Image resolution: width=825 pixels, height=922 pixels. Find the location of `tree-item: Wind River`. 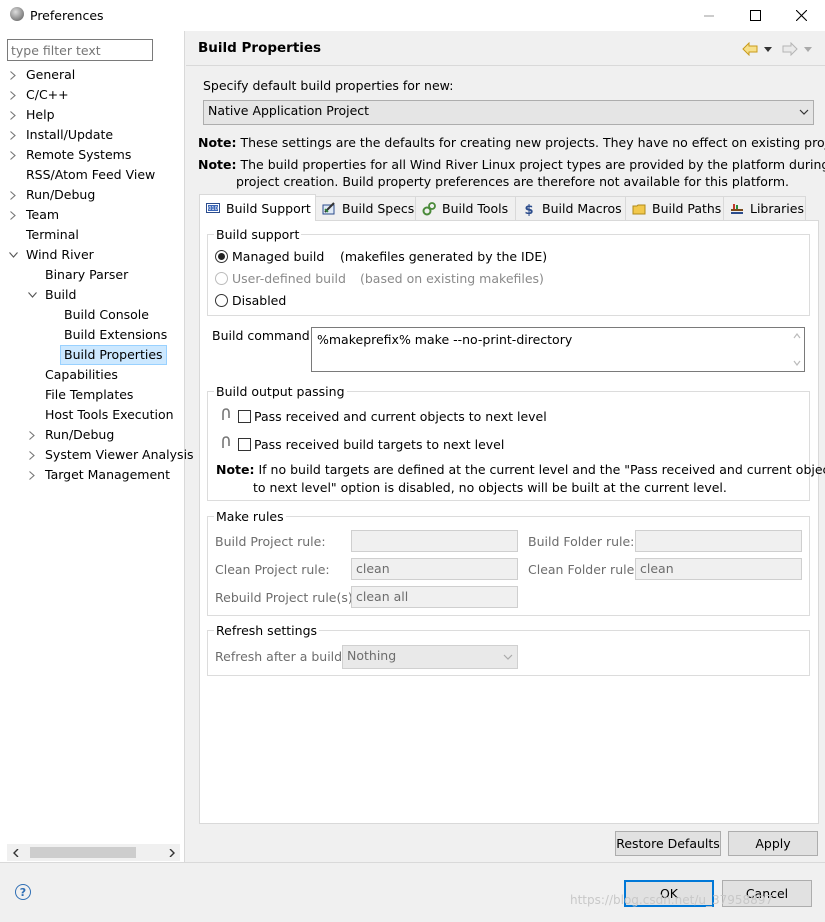

tree-item: Wind River is located at coordinates (60, 255).